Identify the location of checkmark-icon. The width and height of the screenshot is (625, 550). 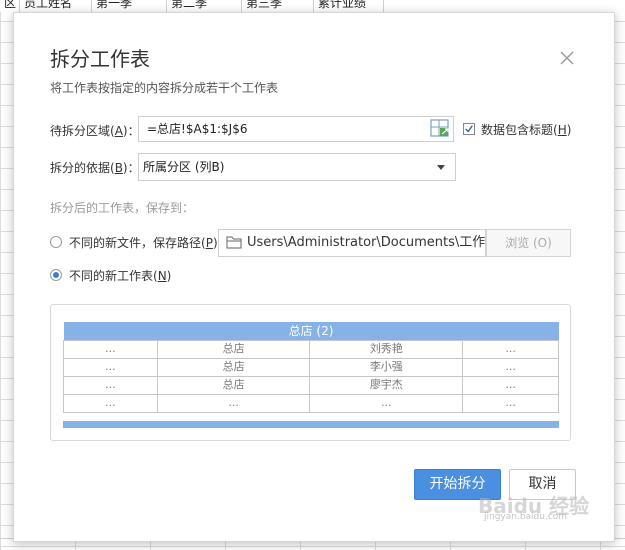
(469, 129).